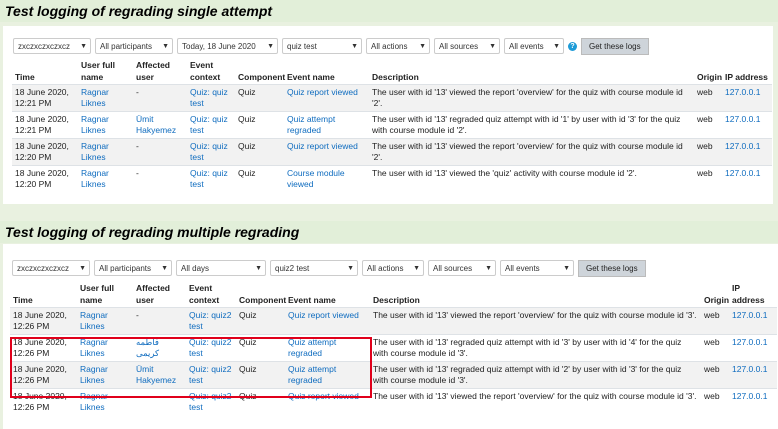  I want to click on event-link: Quiz attempt regraded, so click(326, 125).